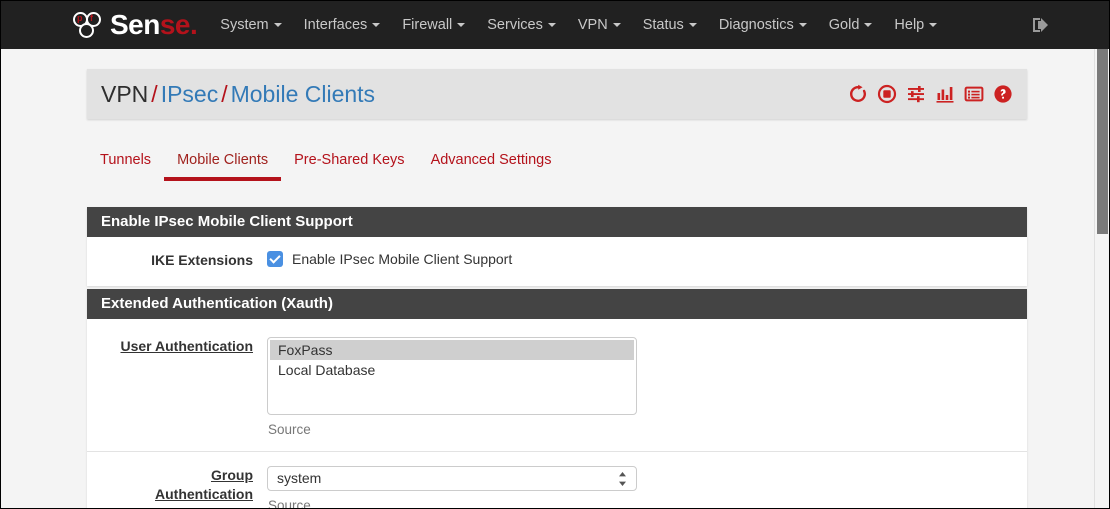  Describe the element at coordinates (177, 485) in the screenshot. I see `label-group-authentication: Group Authentication` at that location.